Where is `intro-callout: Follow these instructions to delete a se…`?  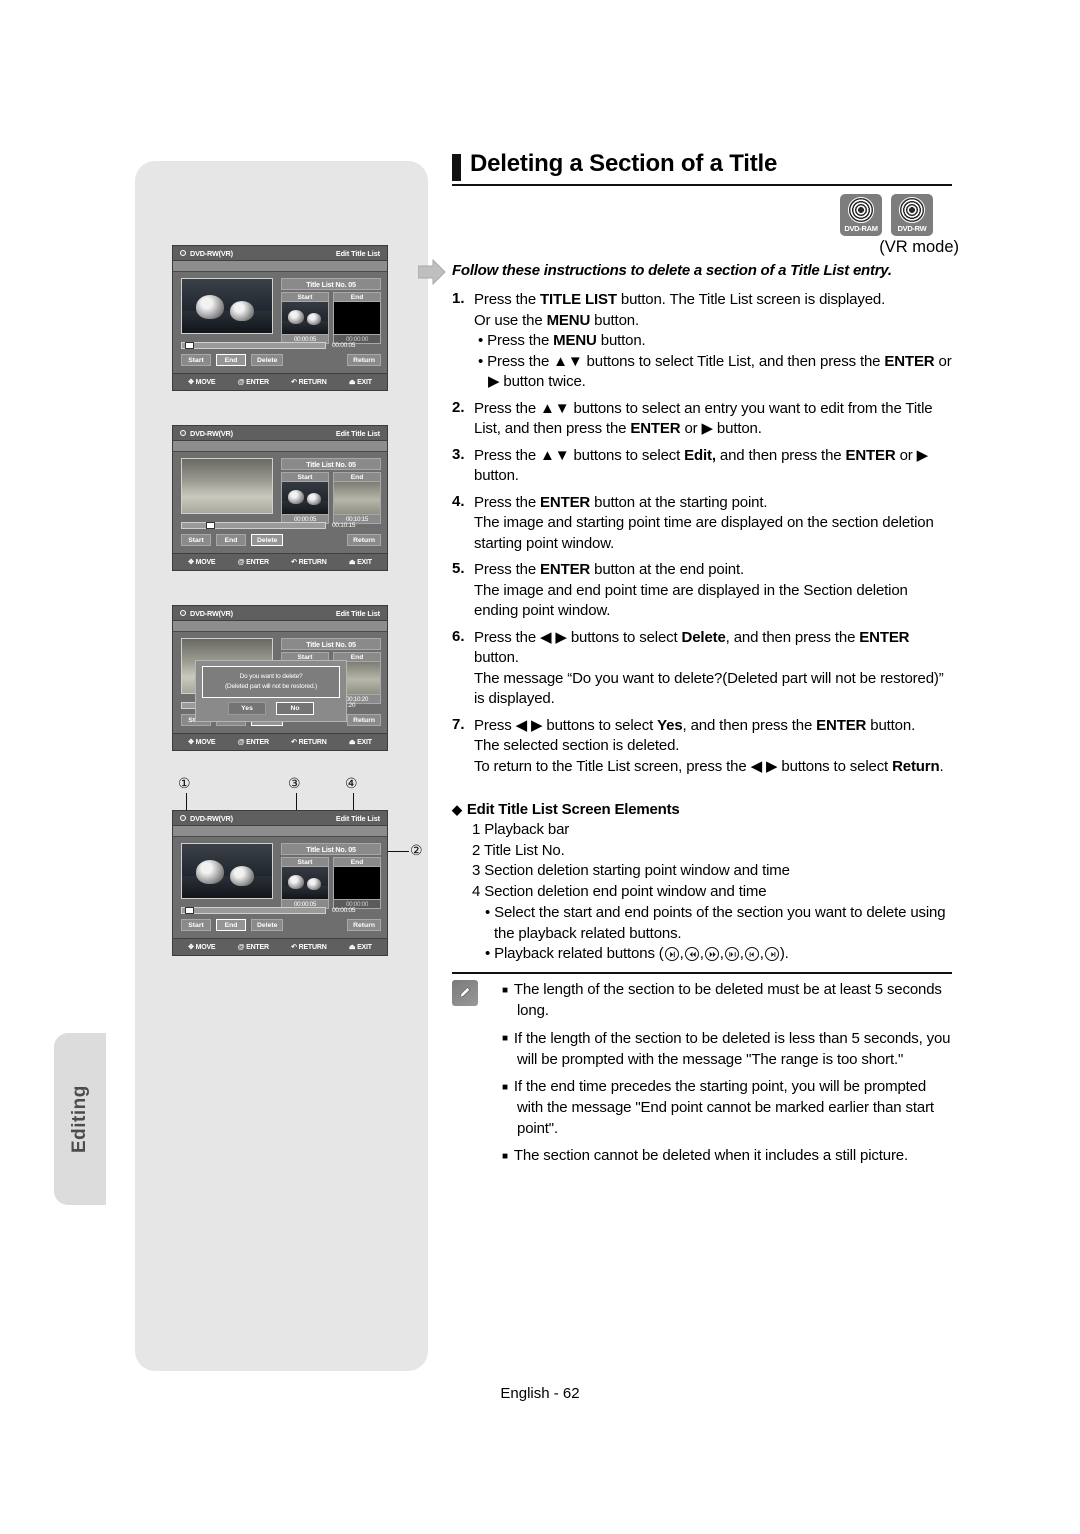 intro-callout: Follow these instructions to delete a se… is located at coordinates (685, 272).